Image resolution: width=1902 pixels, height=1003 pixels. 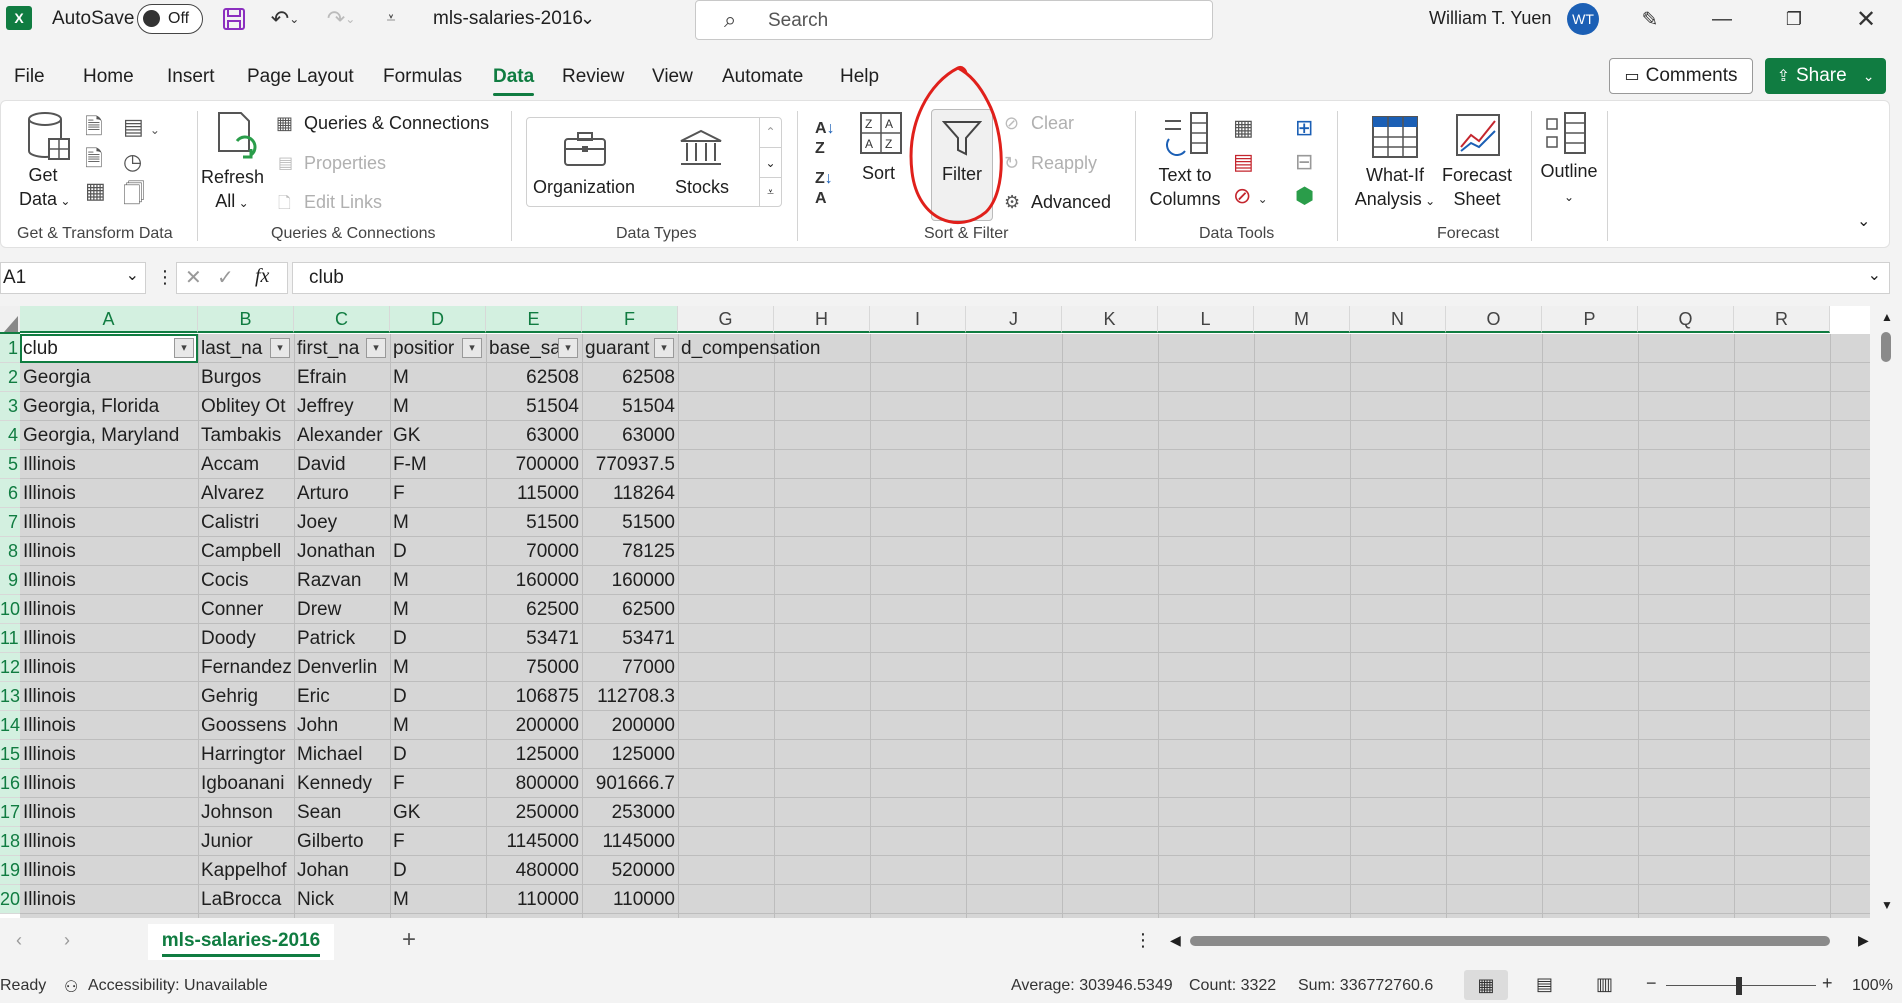 What do you see at coordinates (1887, 905) in the screenshot?
I see `scroll-down-icon: ▼` at bounding box center [1887, 905].